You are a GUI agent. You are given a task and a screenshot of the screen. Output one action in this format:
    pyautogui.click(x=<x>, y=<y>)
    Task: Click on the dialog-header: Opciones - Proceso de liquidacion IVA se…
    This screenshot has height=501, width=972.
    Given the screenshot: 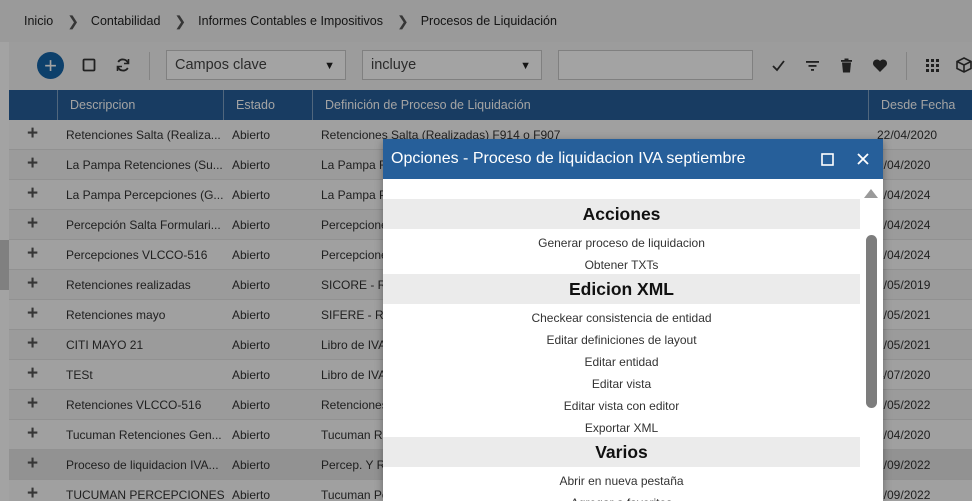 What is the action you would take?
    pyautogui.click(x=633, y=159)
    